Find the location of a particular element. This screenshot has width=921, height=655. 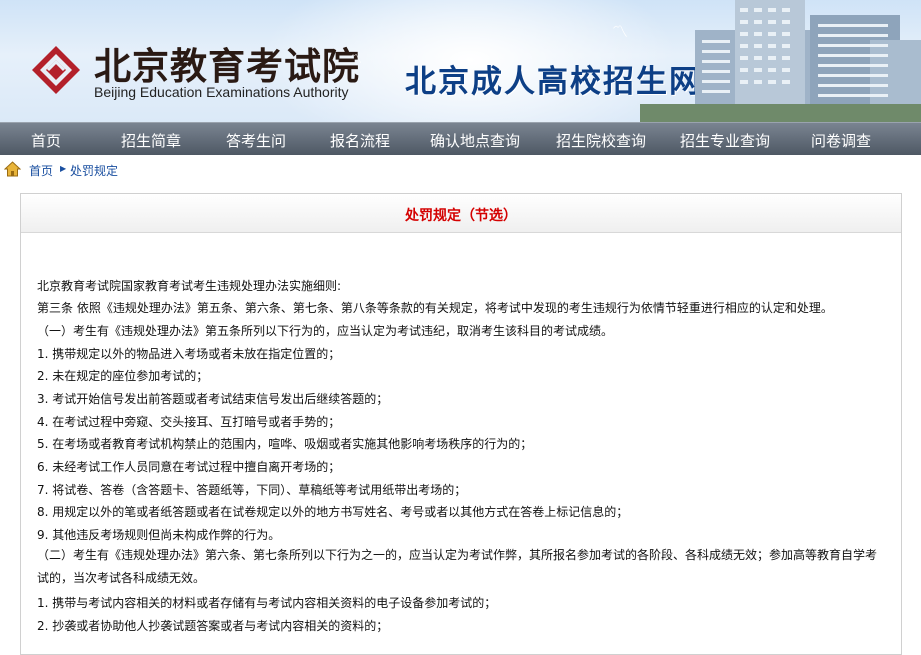

nav-item-school-query: 招生院校查询 is located at coordinates (601, 140).